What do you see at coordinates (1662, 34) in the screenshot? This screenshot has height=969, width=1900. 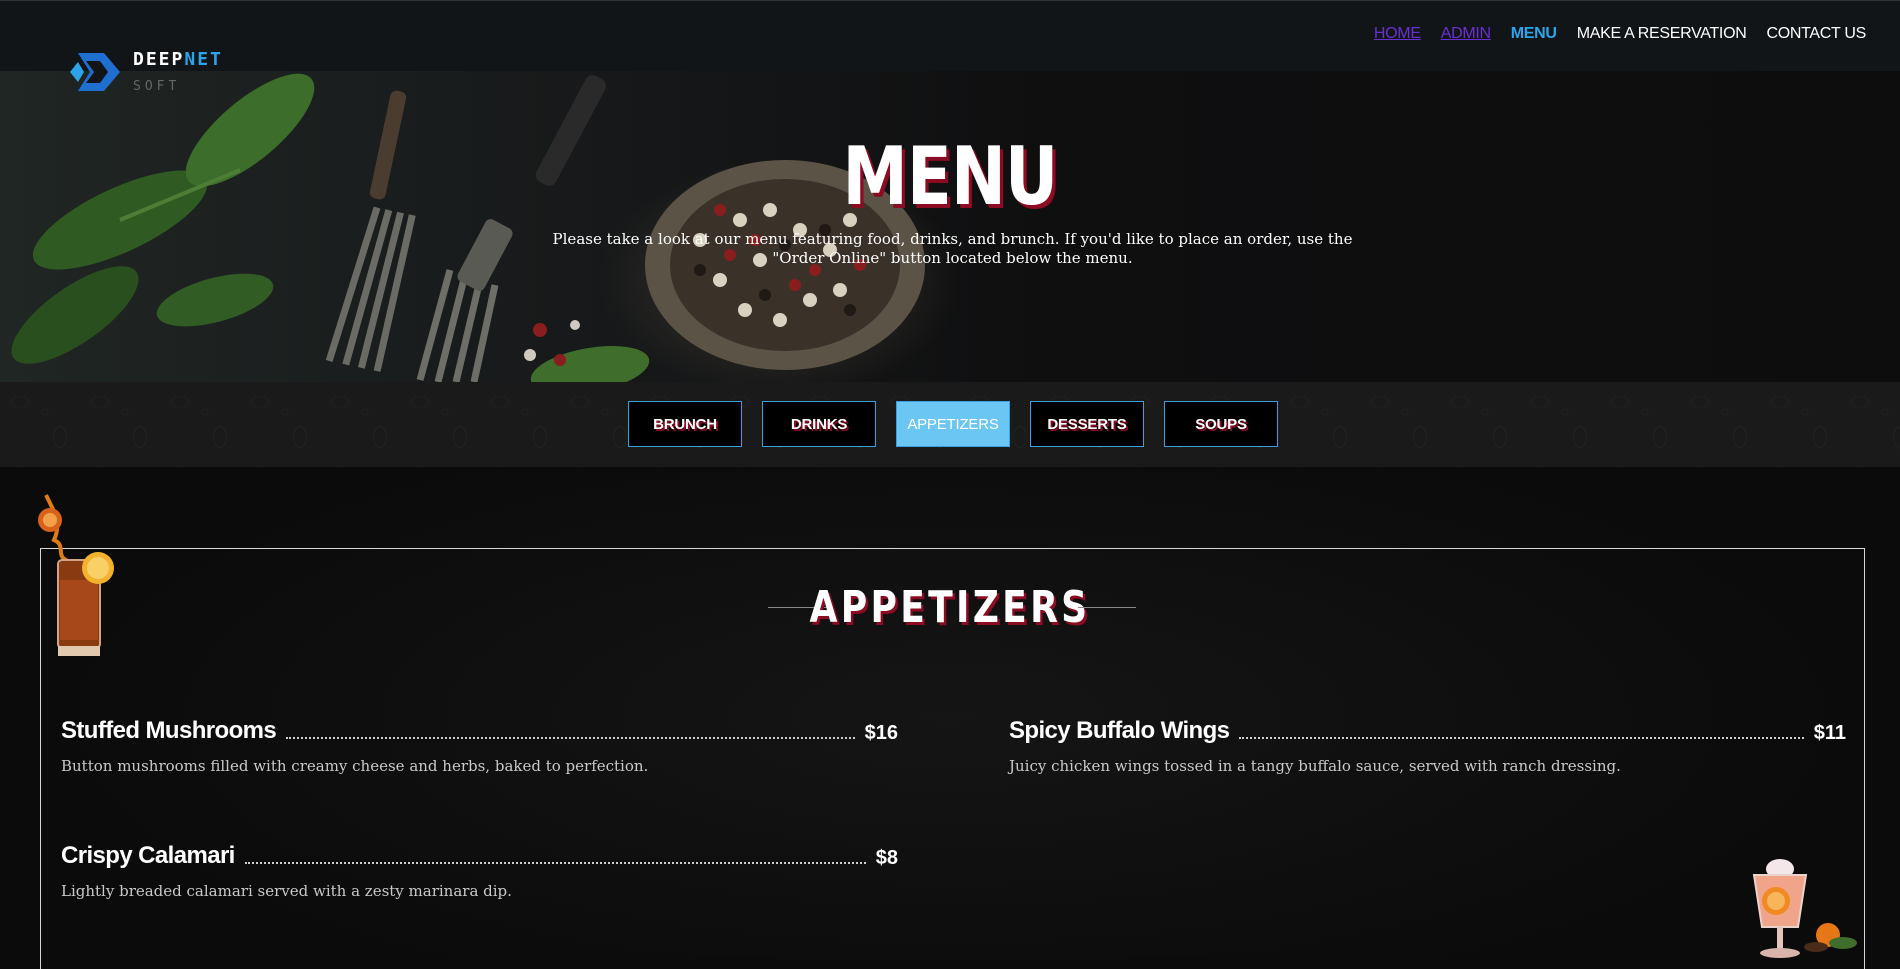 I see `nav-reservation-link: MAKE A RESERVATION` at bounding box center [1662, 34].